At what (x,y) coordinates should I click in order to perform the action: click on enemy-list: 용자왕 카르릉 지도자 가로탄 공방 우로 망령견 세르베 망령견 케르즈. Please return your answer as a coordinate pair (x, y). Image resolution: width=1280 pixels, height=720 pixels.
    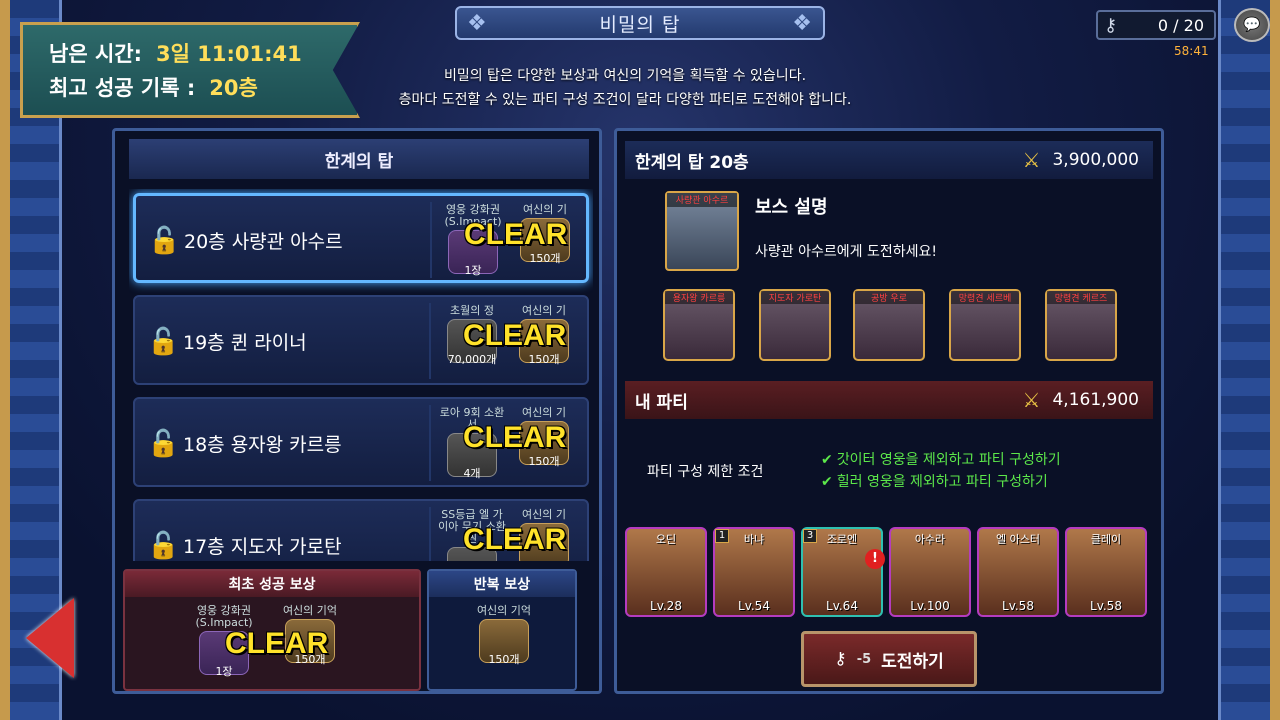
    Looking at the image, I should click on (893, 326).